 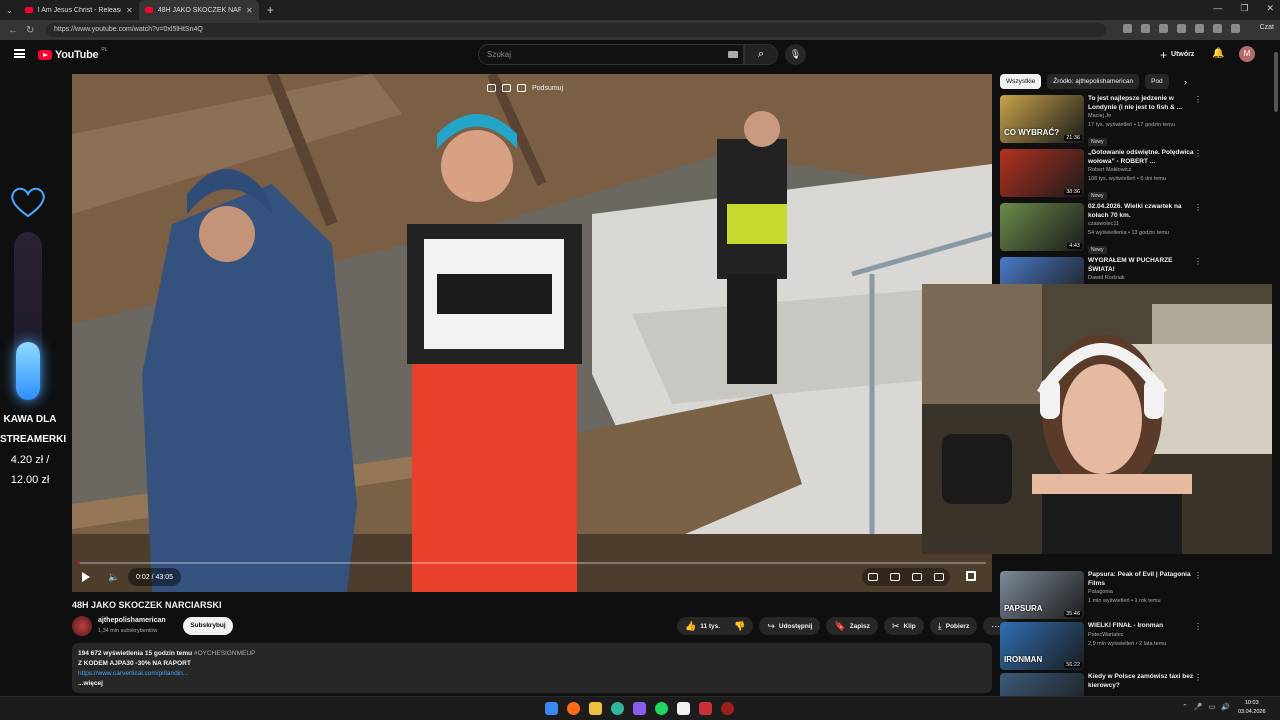 I want to click on back-icon: ←, so click(x=13, y=30).